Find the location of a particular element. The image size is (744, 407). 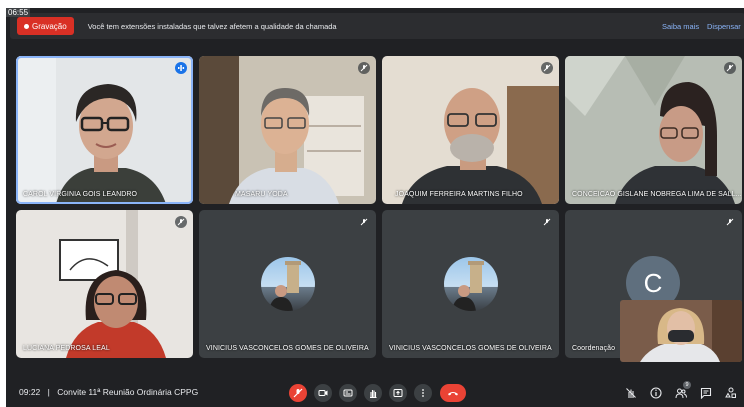

captions-icon is located at coordinates (348, 393).